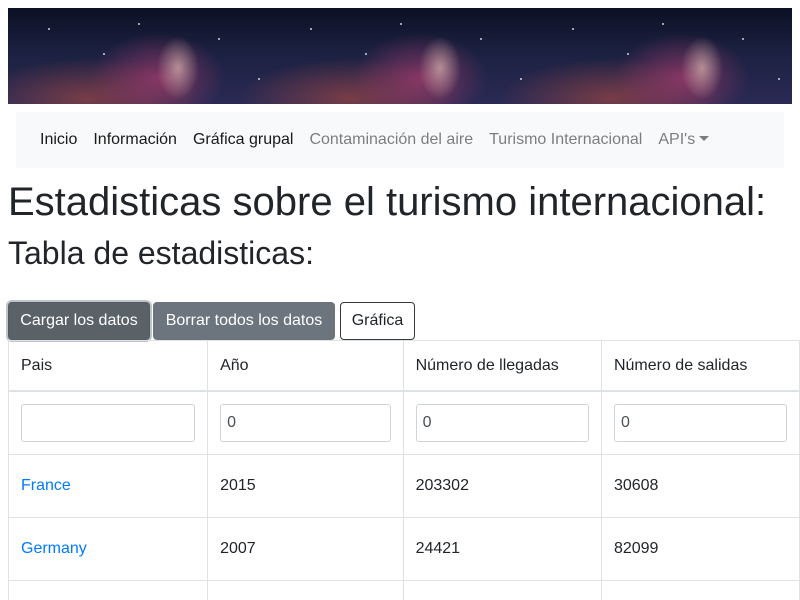  What do you see at coordinates (54, 548) in the screenshot?
I see `country-link: Germany` at bounding box center [54, 548].